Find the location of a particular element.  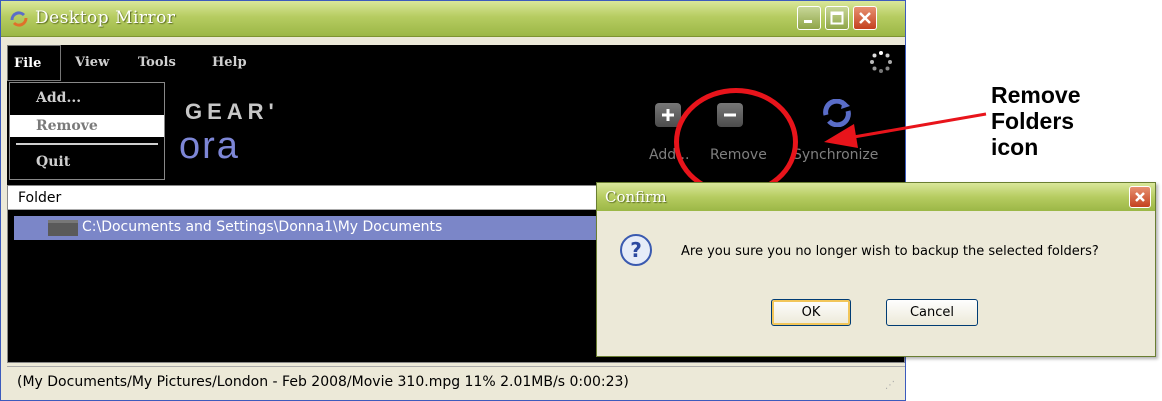

callout-line-1: Remove is located at coordinates (1036, 95).